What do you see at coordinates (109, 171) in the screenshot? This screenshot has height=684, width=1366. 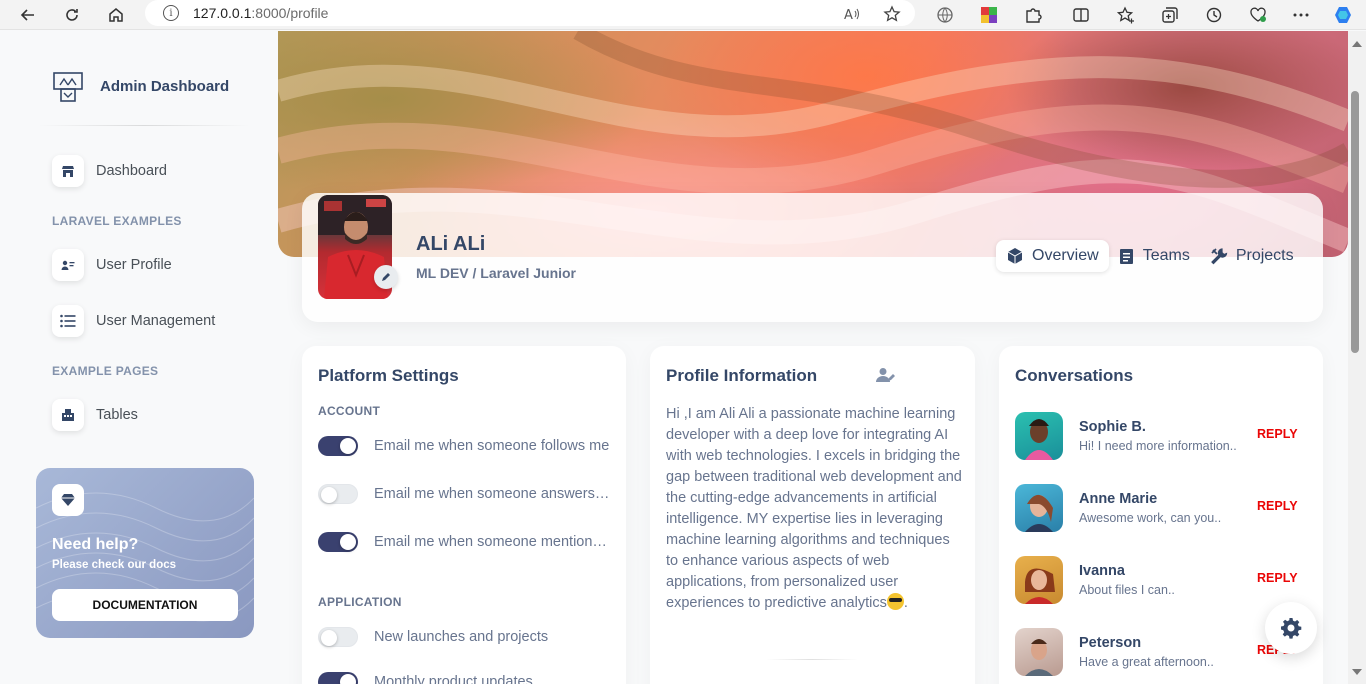 I see `sidebar-item-dashboard: Dashboard` at bounding box center [109, 171].